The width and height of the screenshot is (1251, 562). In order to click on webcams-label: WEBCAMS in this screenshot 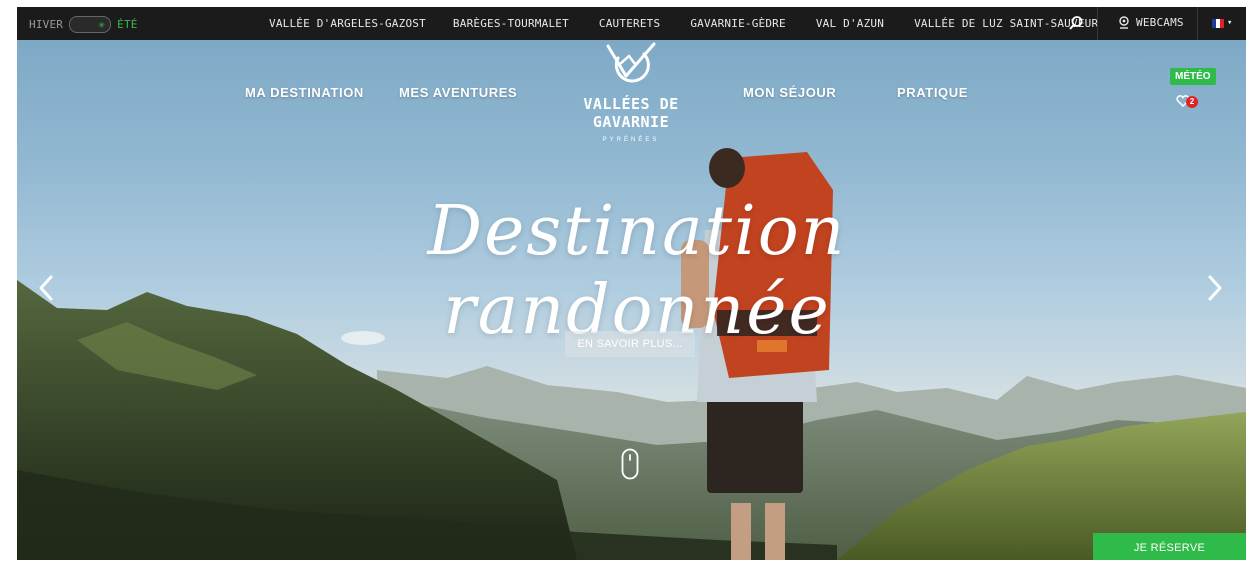, I will do `click(1160, 22)`.